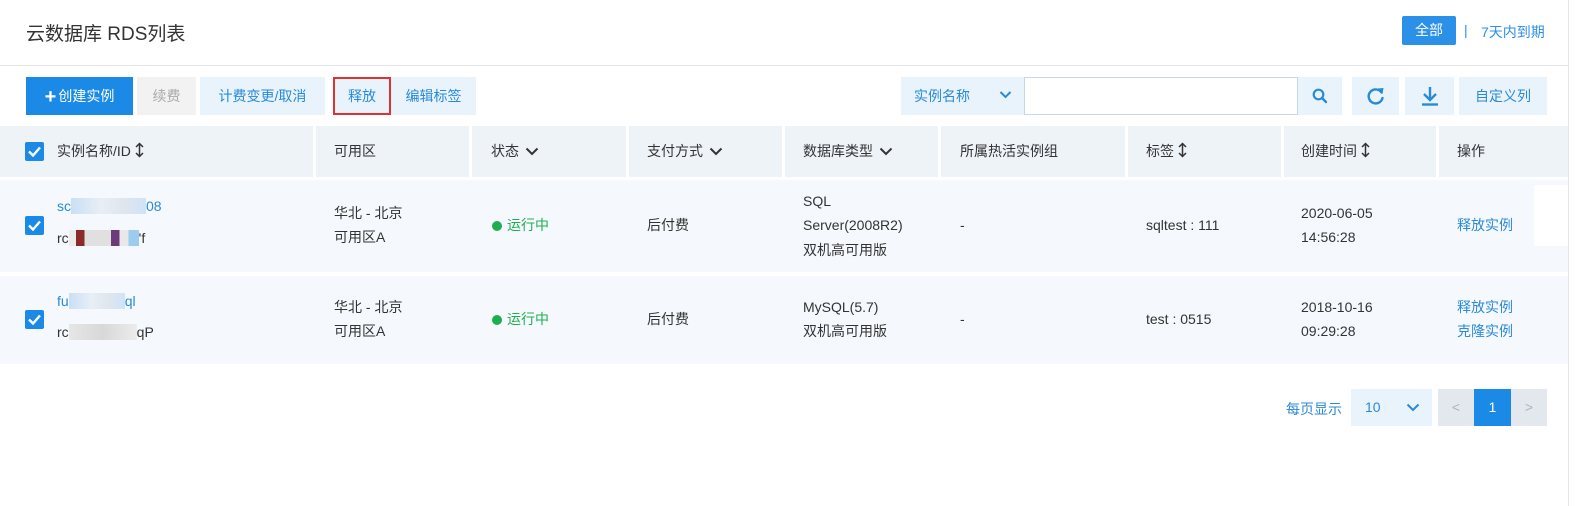  I want to click on created-time: 09:29:28, so click(1328, 331).